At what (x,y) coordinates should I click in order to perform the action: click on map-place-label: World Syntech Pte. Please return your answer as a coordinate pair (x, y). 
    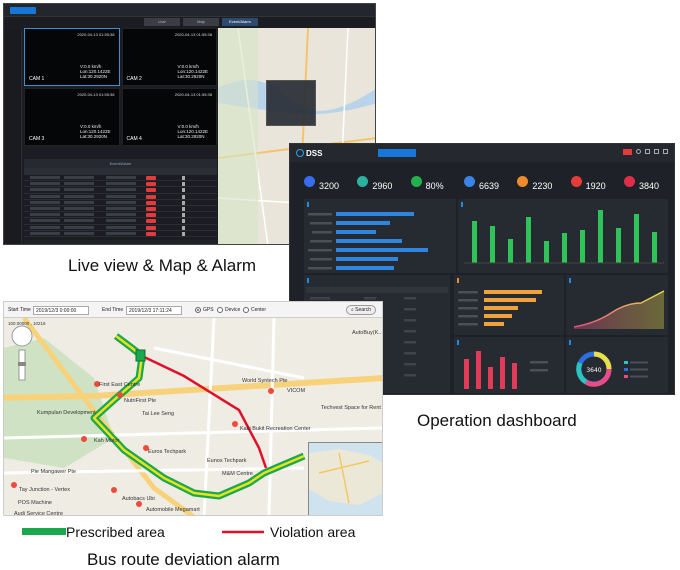
    Looking at the image, I should click on (264, 381).